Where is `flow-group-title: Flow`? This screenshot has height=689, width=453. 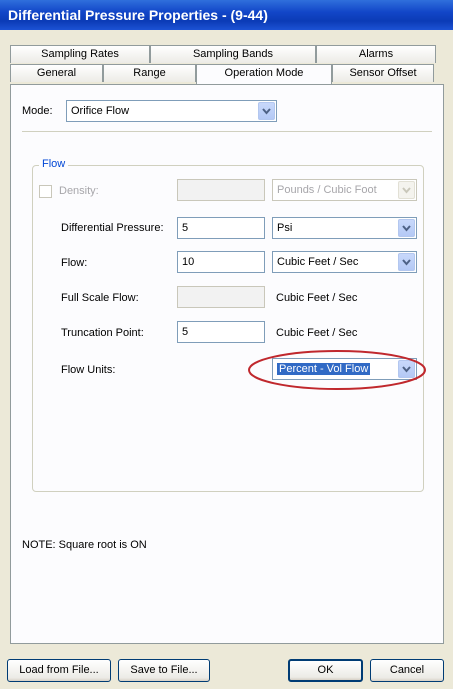 flow-group-title: Flow is located at coordinates (54, 164).